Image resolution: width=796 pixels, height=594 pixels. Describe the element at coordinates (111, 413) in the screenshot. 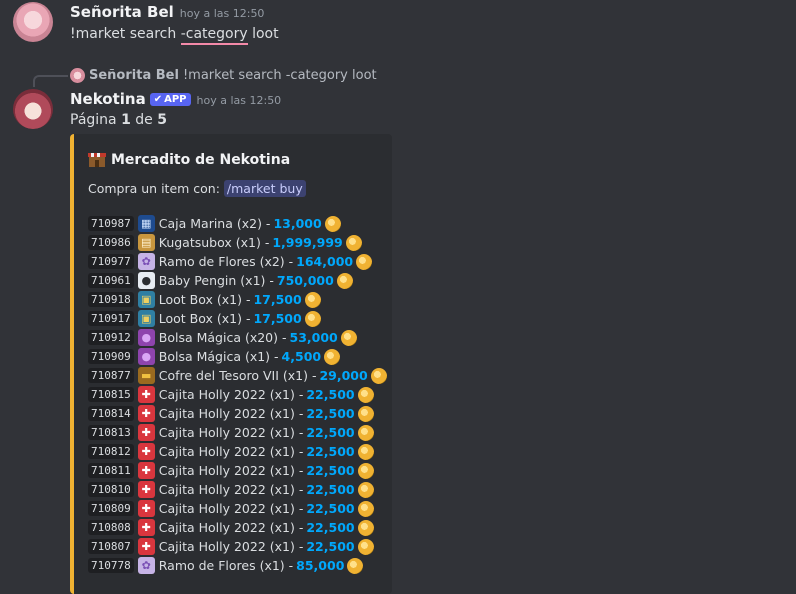

I see `item-id: 710814` at that location.